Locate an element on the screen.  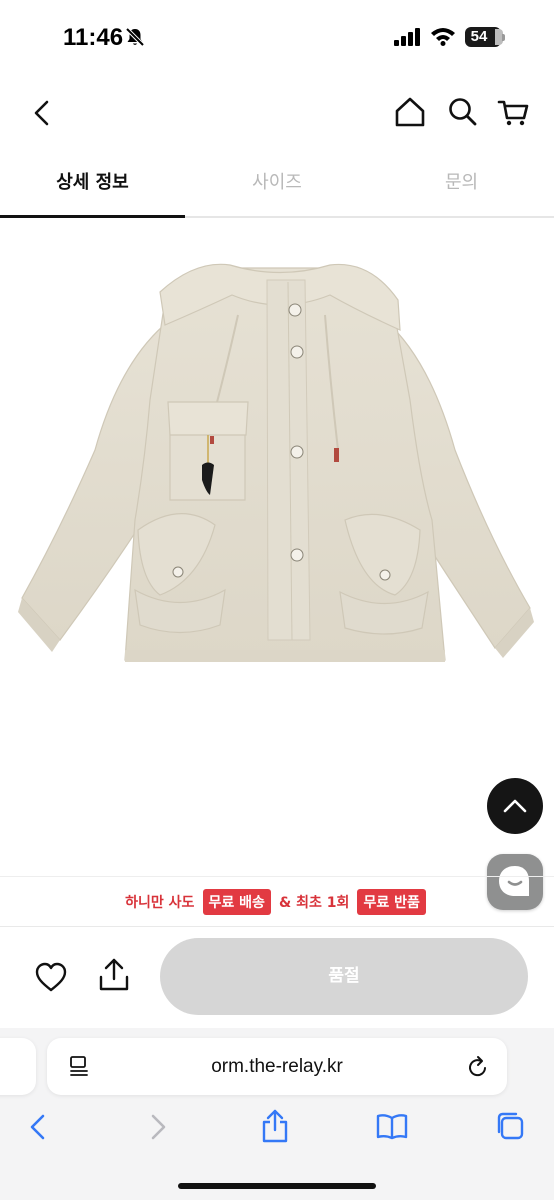
free-shipping-badge: 무료 배송 is located at coordinates (236, 902).